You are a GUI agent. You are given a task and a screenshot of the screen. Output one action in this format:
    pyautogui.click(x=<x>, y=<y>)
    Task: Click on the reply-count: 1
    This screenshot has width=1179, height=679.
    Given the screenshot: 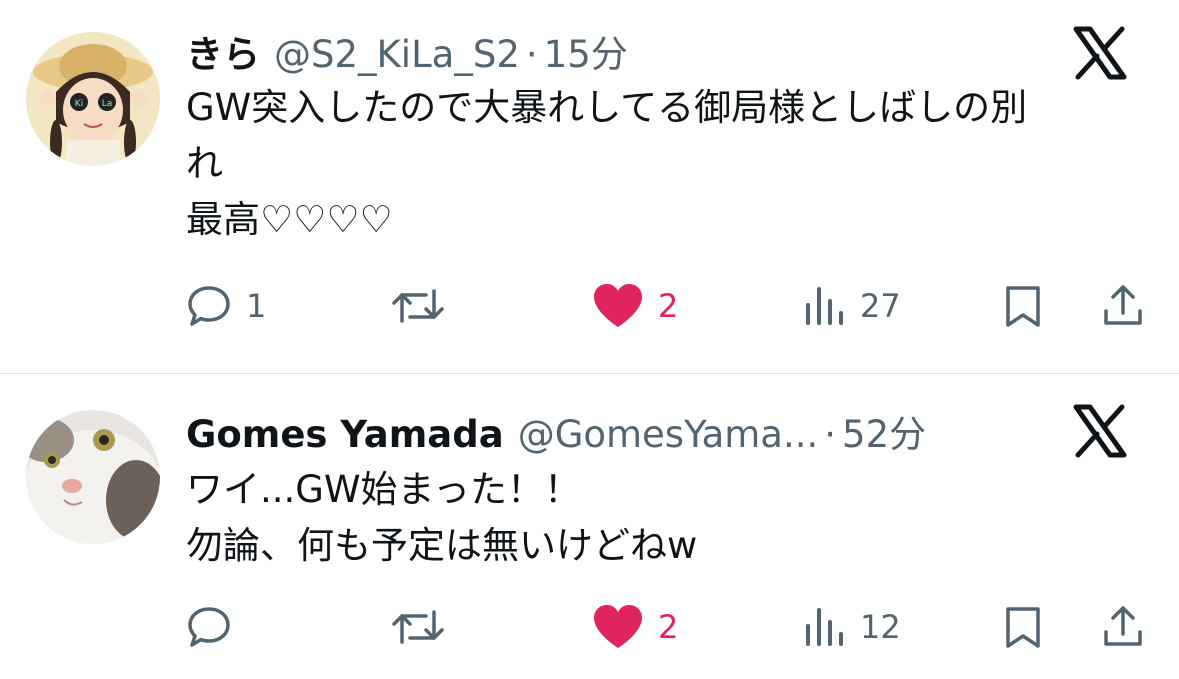 What is the action you would take?
    pyautogui.click(x=256, y=306)
    